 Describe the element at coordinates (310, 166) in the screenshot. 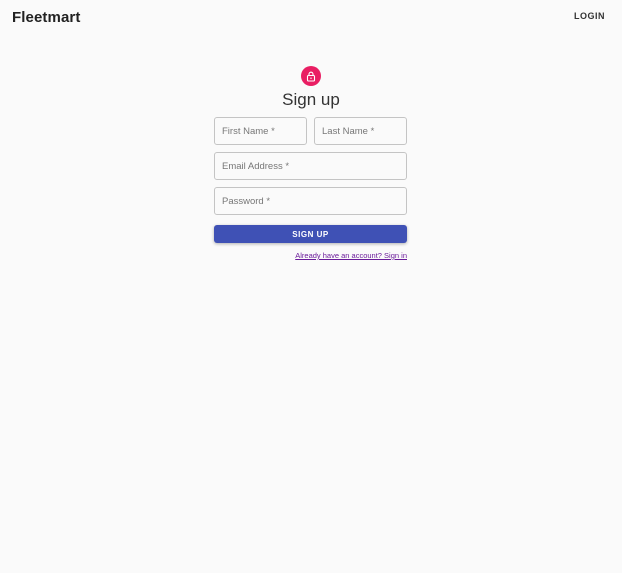

I see `email-field: Email Address *` at that location.